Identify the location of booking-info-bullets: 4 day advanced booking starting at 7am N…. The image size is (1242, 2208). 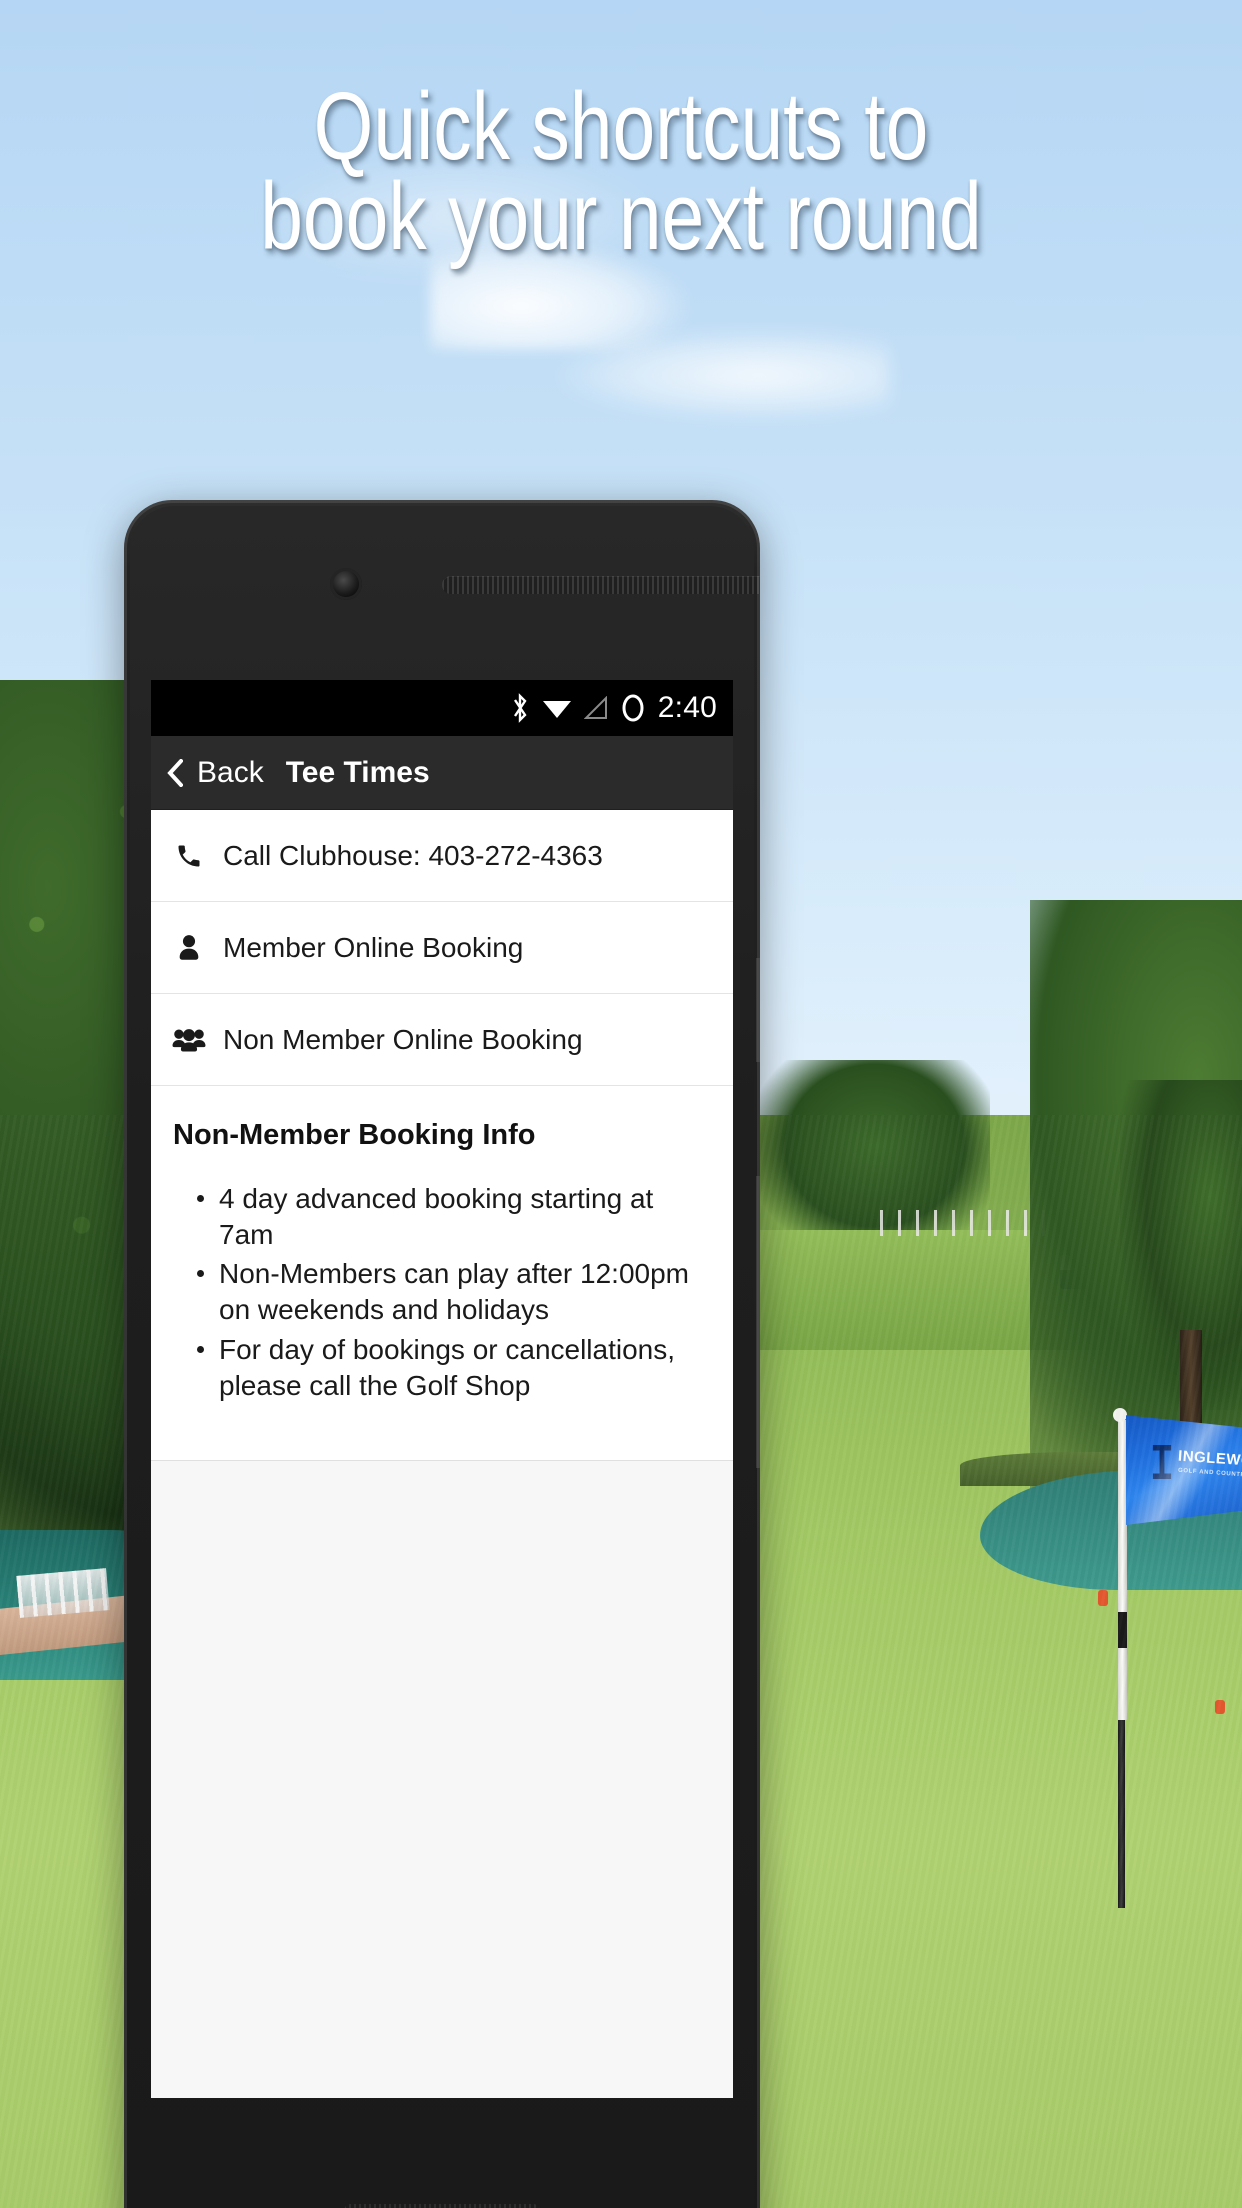
(442, 1292).